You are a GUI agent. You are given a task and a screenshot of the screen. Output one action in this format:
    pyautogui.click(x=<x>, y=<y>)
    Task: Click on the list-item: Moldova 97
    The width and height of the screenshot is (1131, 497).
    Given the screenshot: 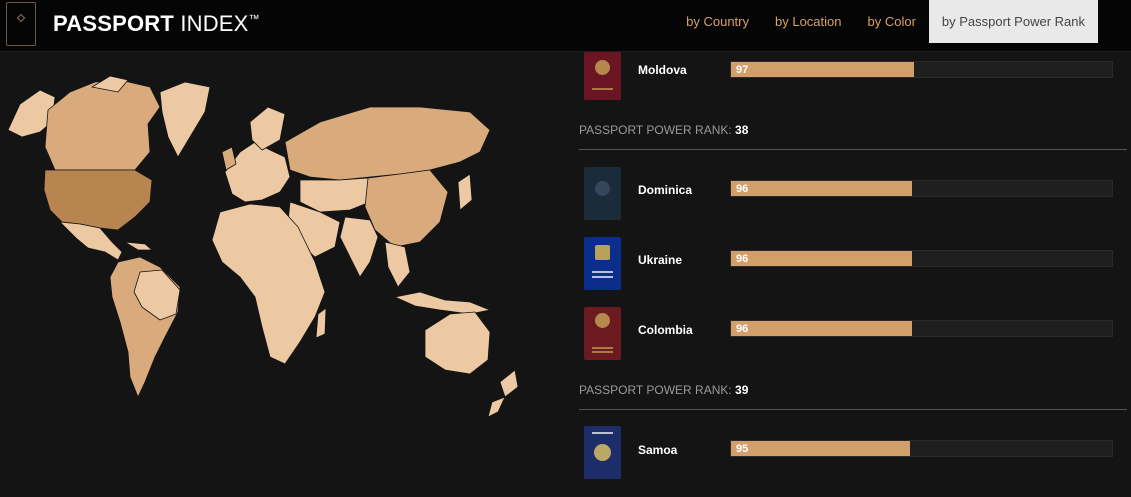 What is the action you would take?
    pyautogui.click(x=853, y=82)
    